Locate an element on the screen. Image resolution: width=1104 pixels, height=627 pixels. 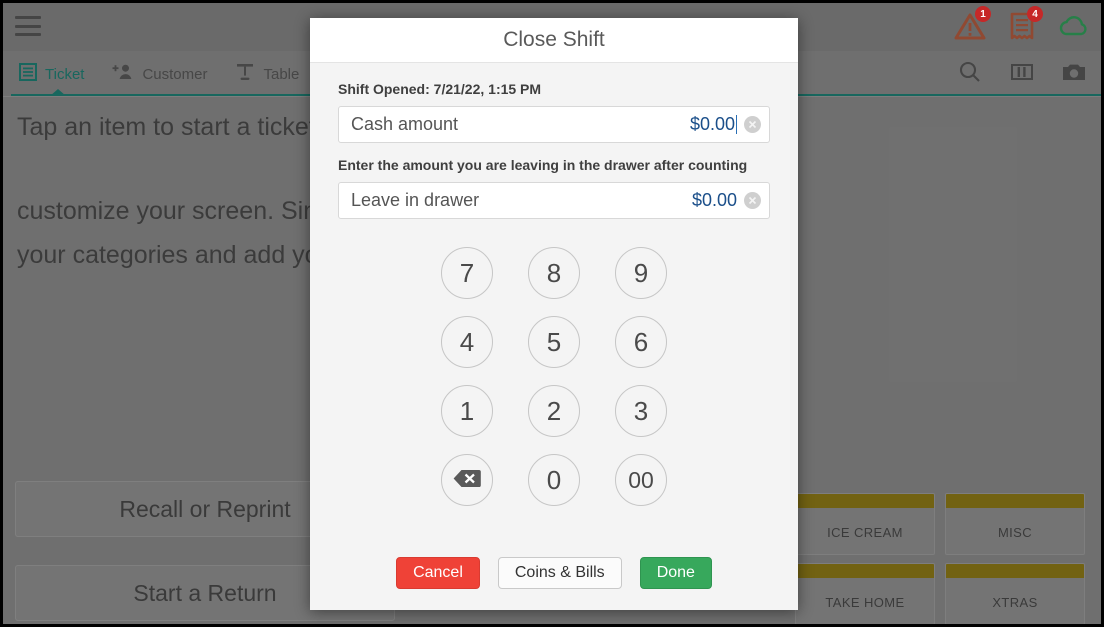
key-6: 6 is located at coordinates (641, 342).